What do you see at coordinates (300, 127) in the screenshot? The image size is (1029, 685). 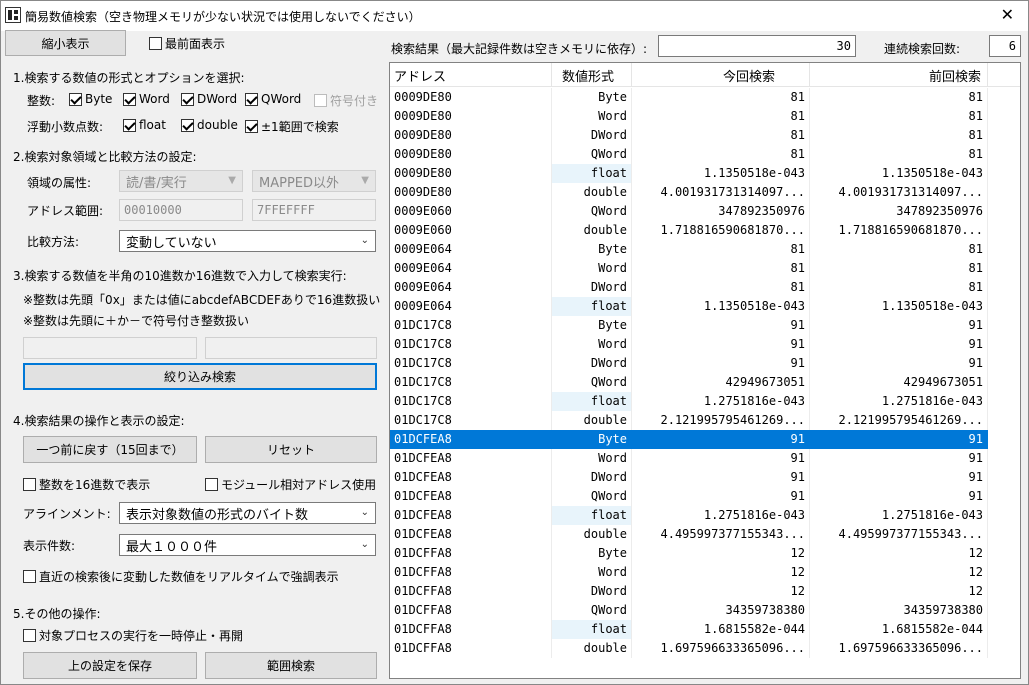 I see `chk-range-label: ±1範囲で検索` at bounding box center [300, 127].